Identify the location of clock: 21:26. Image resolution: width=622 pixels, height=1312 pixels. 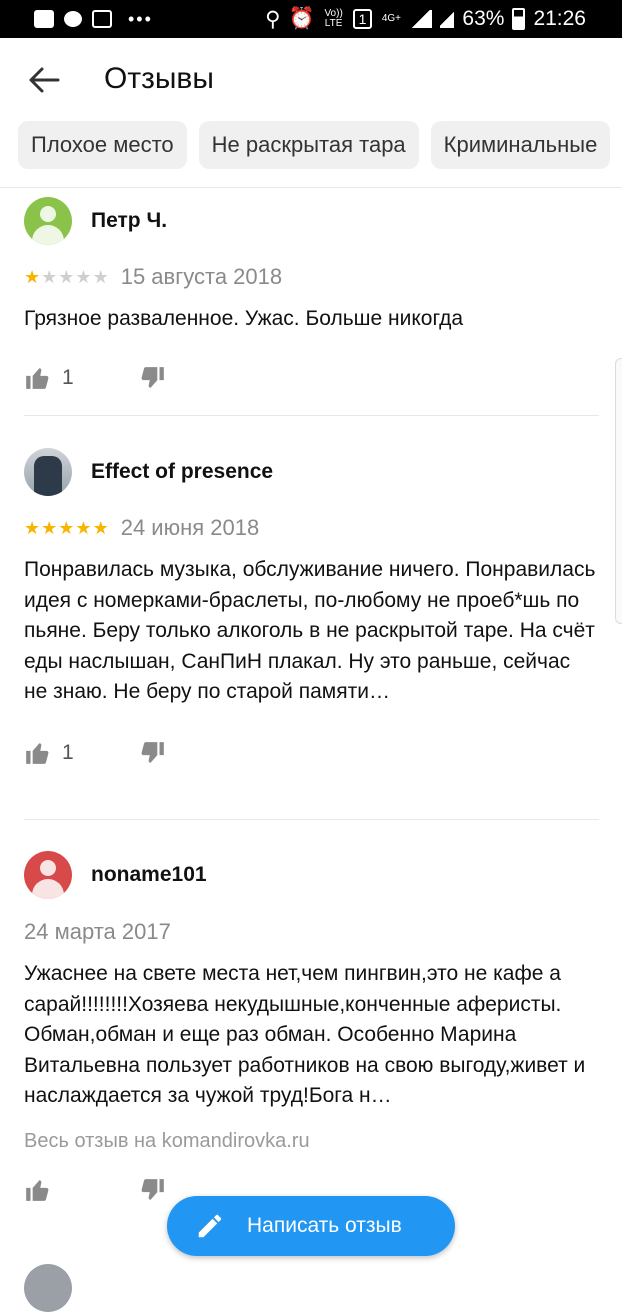
(559, 18).